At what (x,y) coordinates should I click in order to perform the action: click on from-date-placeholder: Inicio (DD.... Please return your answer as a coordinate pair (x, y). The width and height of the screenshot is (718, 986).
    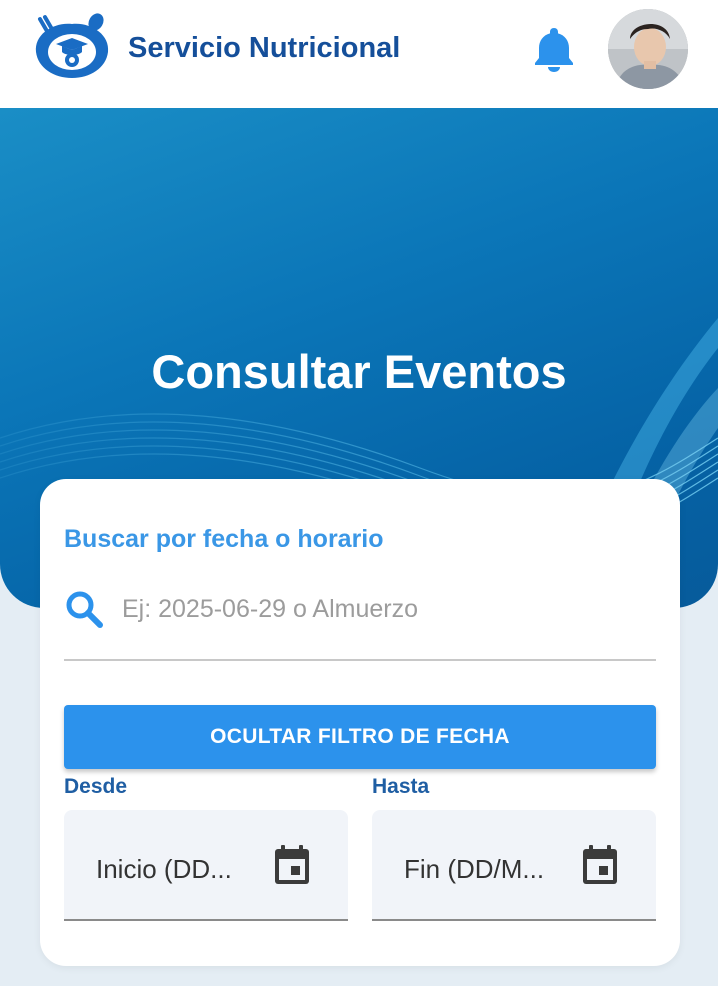
    Looking at the image, I should click on (164, 869).